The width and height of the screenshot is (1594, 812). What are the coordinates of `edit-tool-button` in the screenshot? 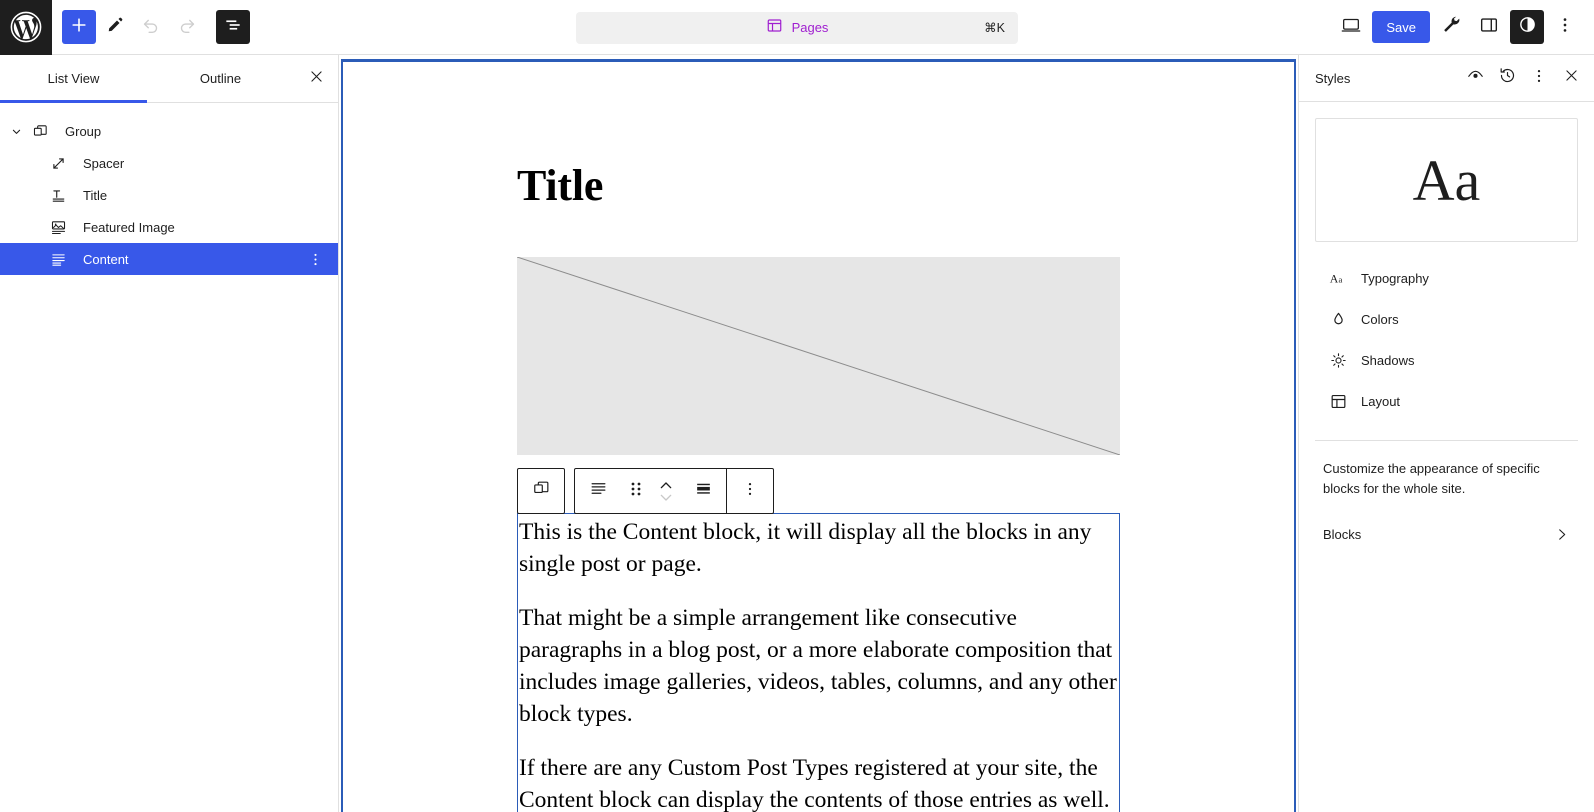 It's located at (115, 27).